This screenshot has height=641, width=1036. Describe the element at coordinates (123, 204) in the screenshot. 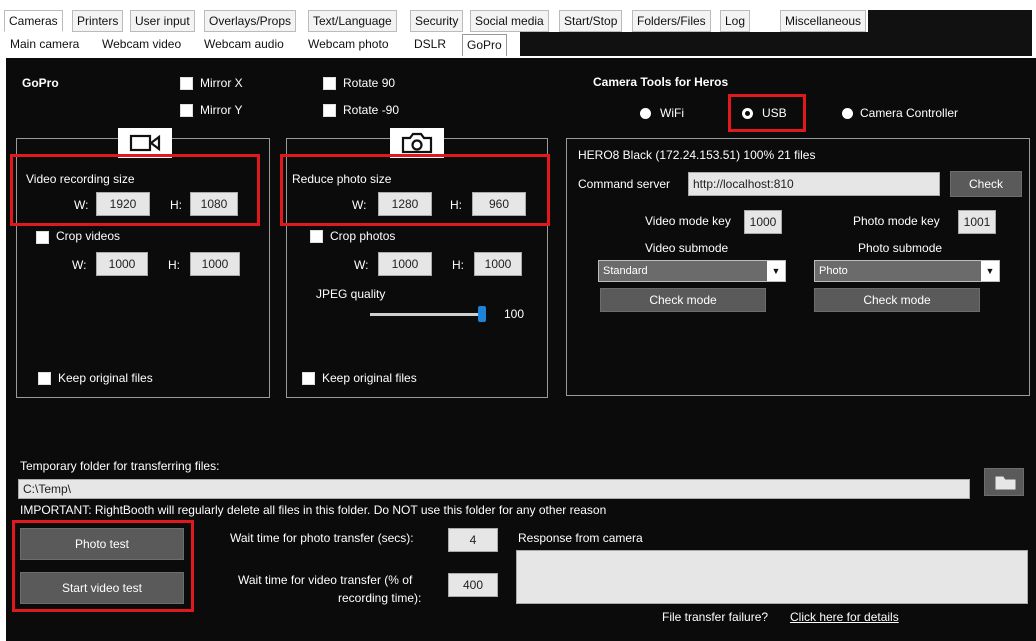

I see `video-width-input: 1920` at that location.